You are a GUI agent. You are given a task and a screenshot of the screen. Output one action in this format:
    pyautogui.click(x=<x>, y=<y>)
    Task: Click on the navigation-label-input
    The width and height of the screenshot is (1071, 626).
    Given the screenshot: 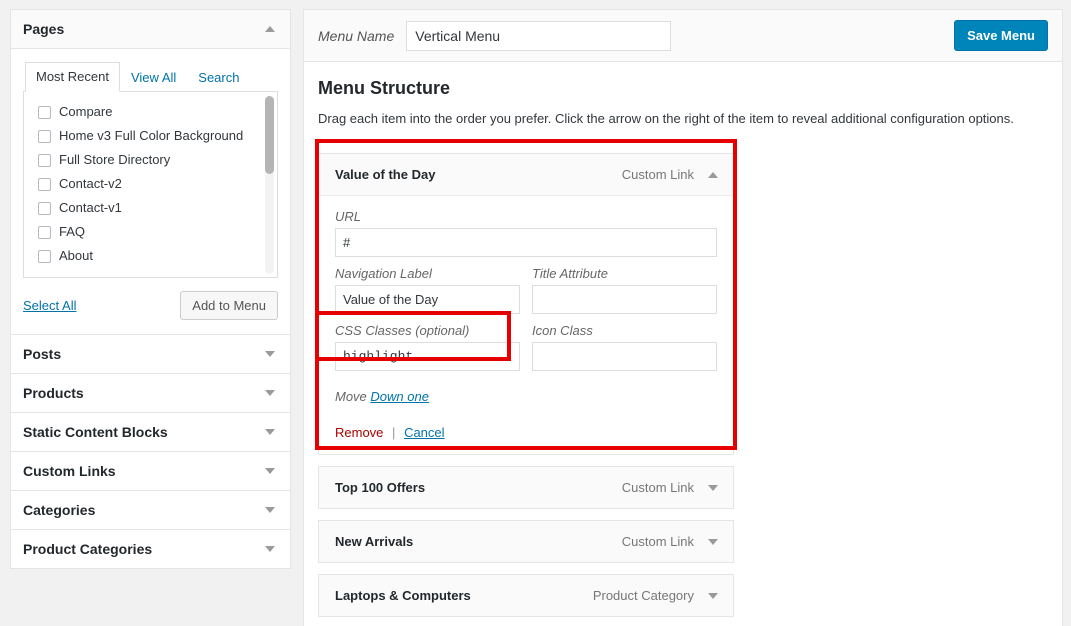 What is the action you would take?
    pyautogui.click(x=427, y=300)
    